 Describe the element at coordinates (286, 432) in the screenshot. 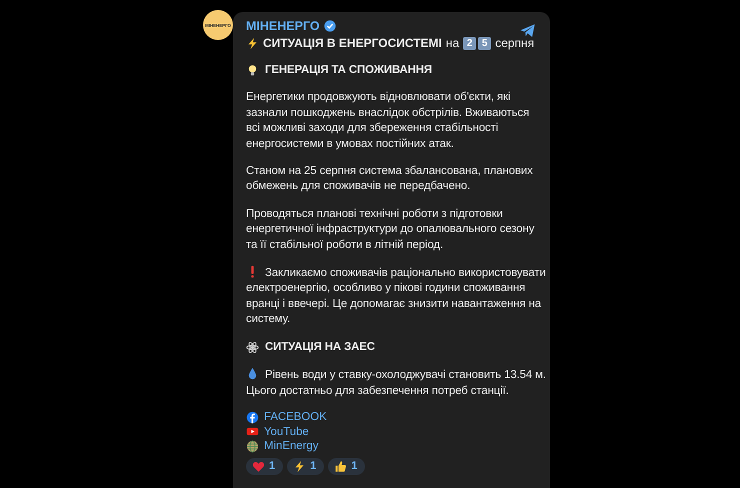

I see `social-link: YouTube` at that location.